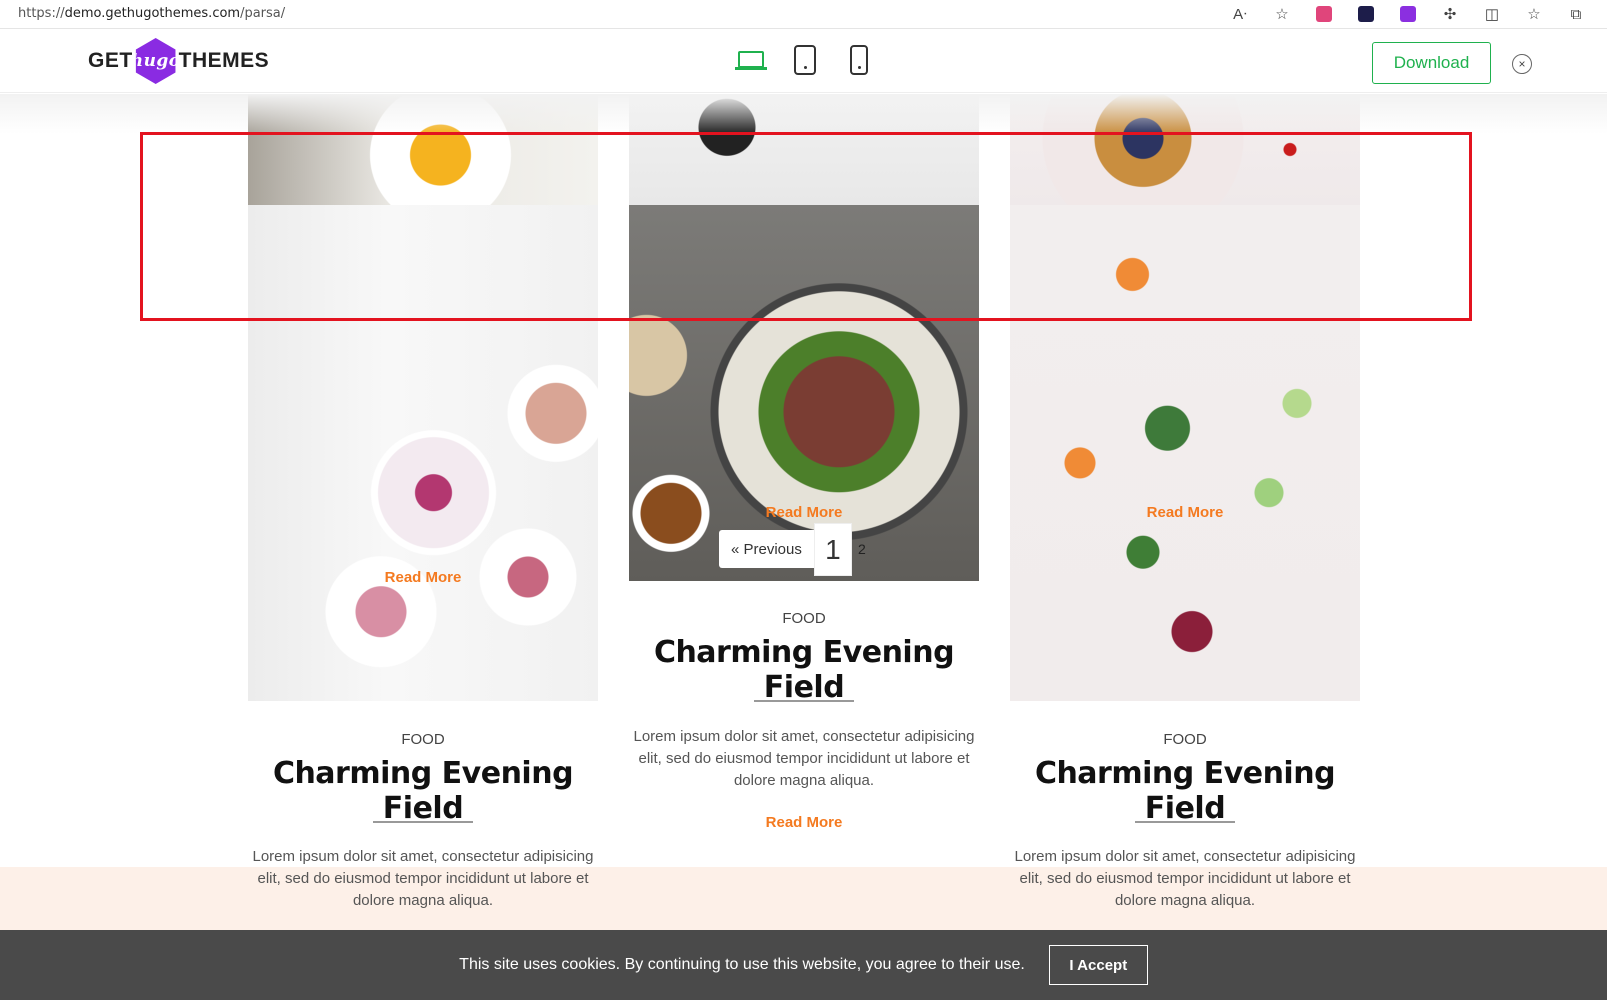 This screenshot has height=1000, width=1607. I want to click on page-2-link: 2, so click(862, 549).